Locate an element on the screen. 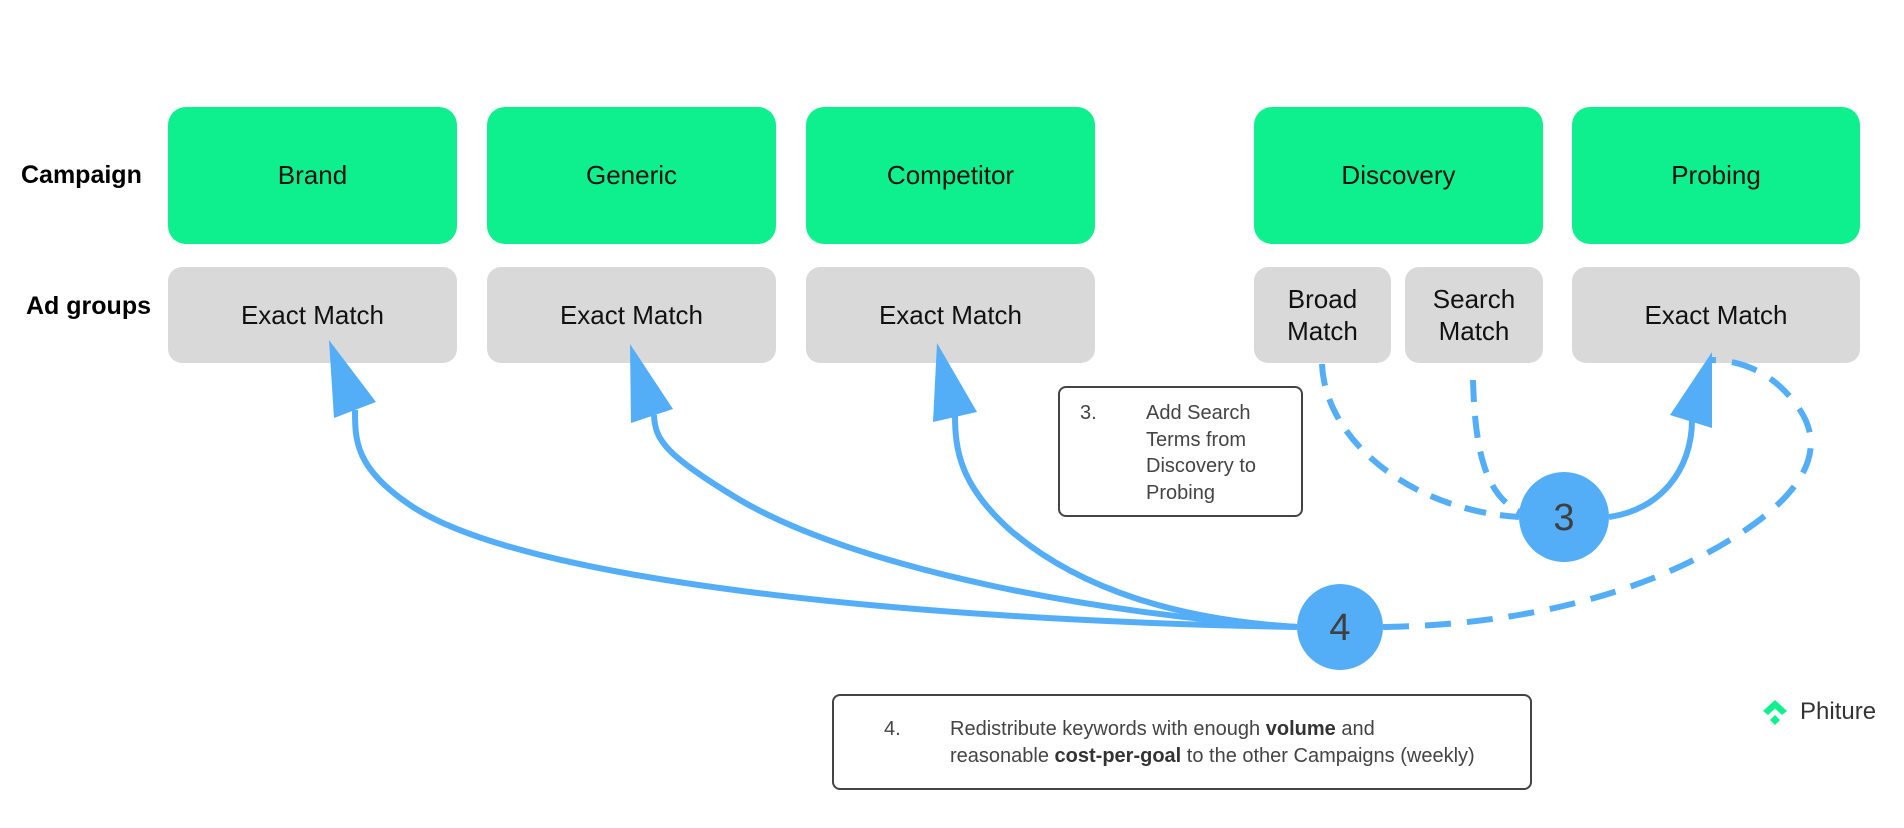  phiture-logo-text: Phiture is located at coordinates (1838, 711).